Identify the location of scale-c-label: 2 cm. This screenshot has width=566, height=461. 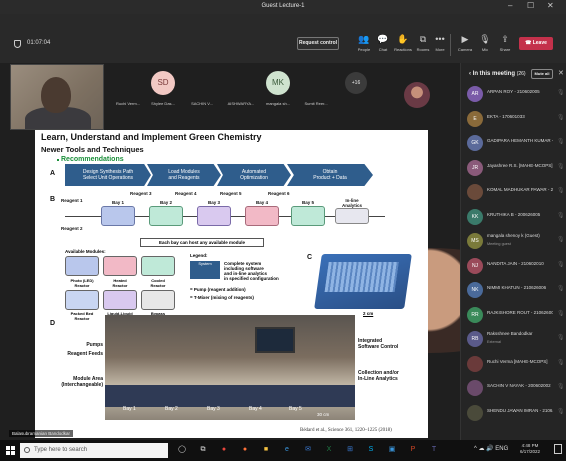
(368, 313).